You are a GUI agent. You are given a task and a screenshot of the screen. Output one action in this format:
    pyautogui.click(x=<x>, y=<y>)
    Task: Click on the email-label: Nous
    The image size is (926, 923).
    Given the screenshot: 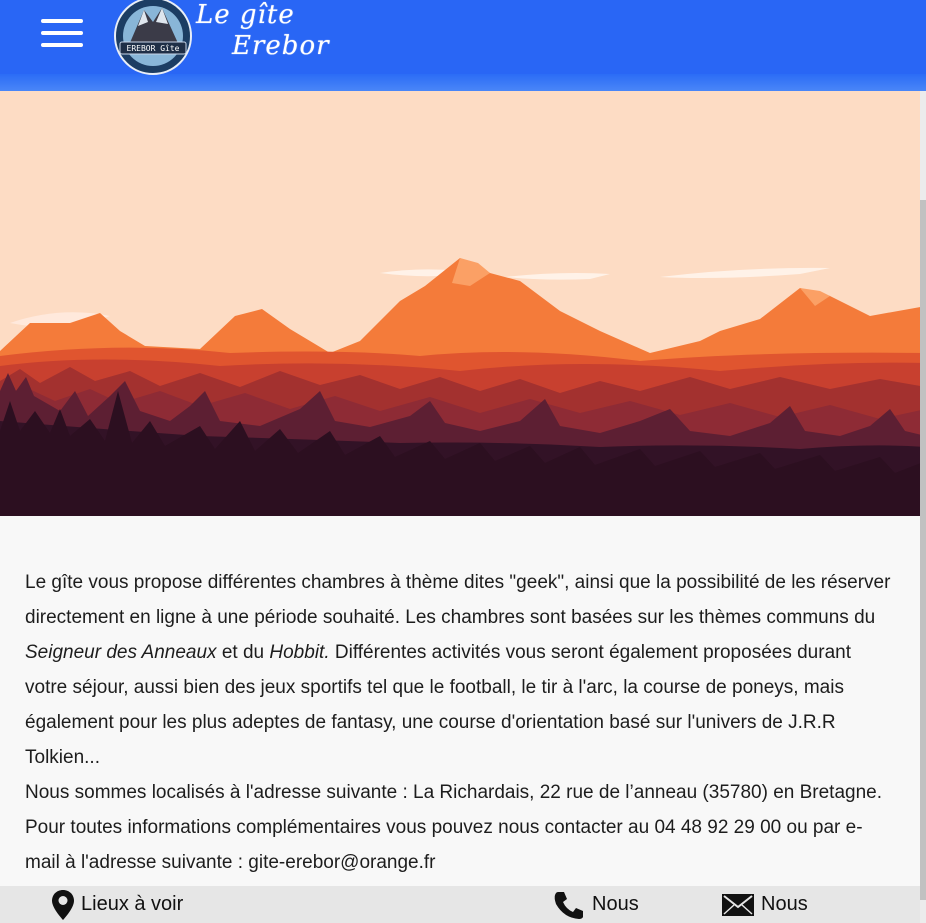 What is the action you would take?
    pyautogui.click(x=784, y=904)
    